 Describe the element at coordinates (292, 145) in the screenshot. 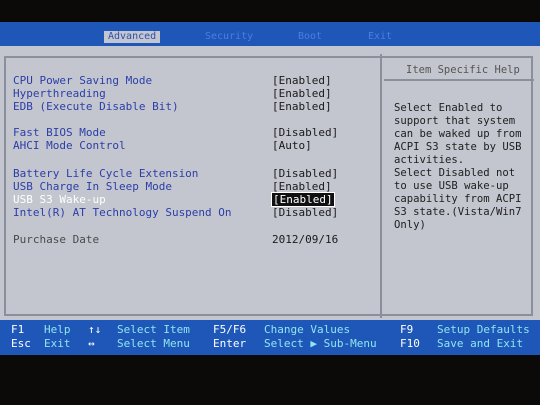

I see `value-ahci-mode-control: [Auto]` at that location.